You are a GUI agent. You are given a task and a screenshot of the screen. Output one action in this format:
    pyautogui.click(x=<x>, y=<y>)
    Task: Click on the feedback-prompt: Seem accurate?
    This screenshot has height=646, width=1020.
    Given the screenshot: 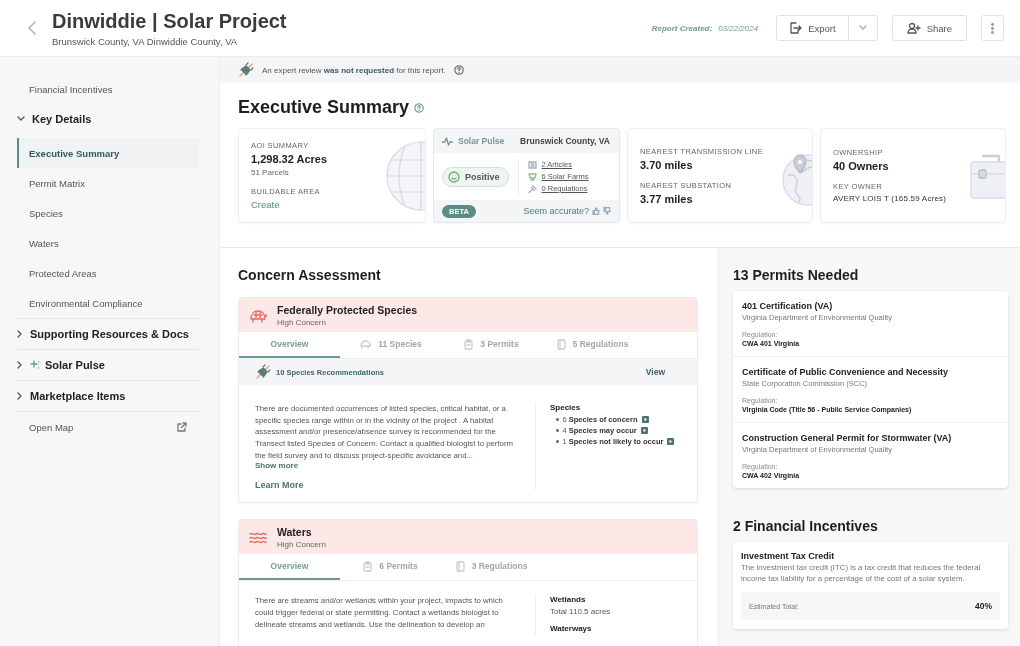 What is the action you would take?
    pyautogui.click(x=556, y=211)
    